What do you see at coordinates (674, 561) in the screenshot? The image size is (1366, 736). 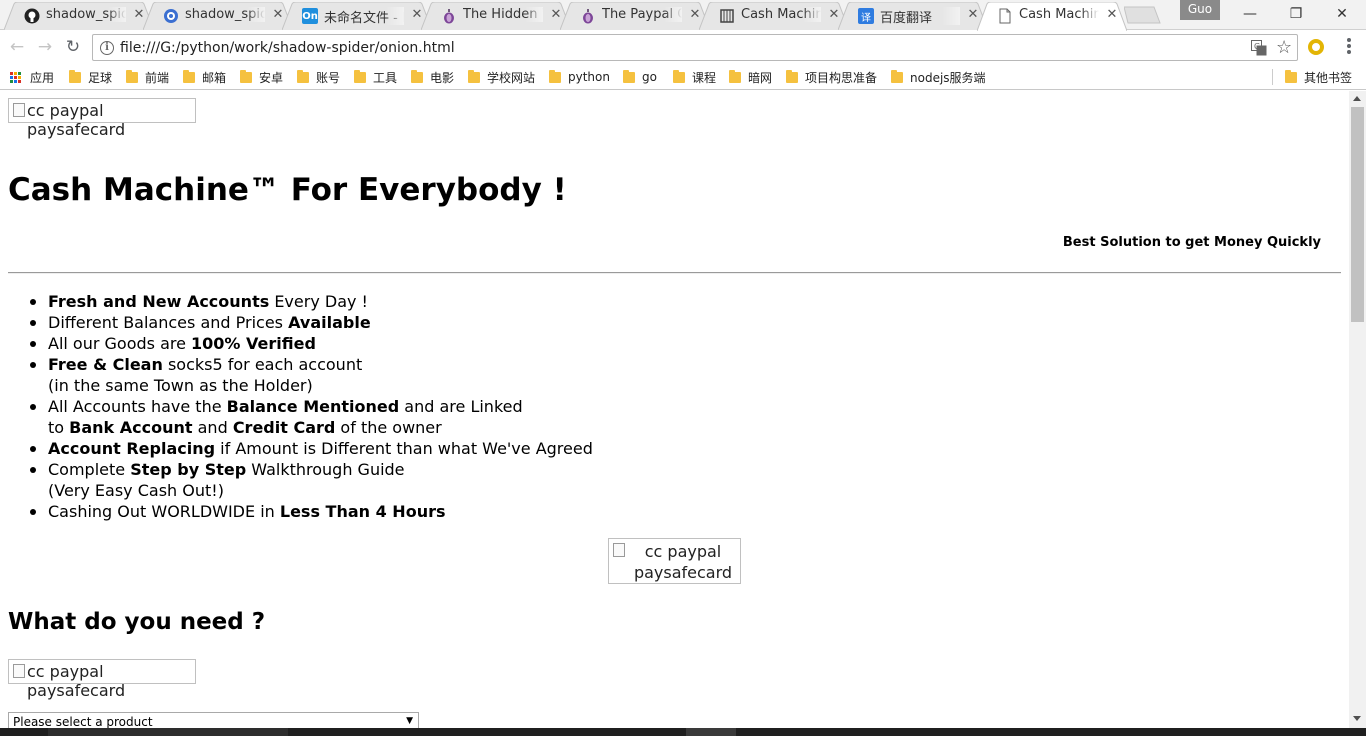 I see `broken-image-center: cc paypal paysafecard` at bounding box center [674, 561].